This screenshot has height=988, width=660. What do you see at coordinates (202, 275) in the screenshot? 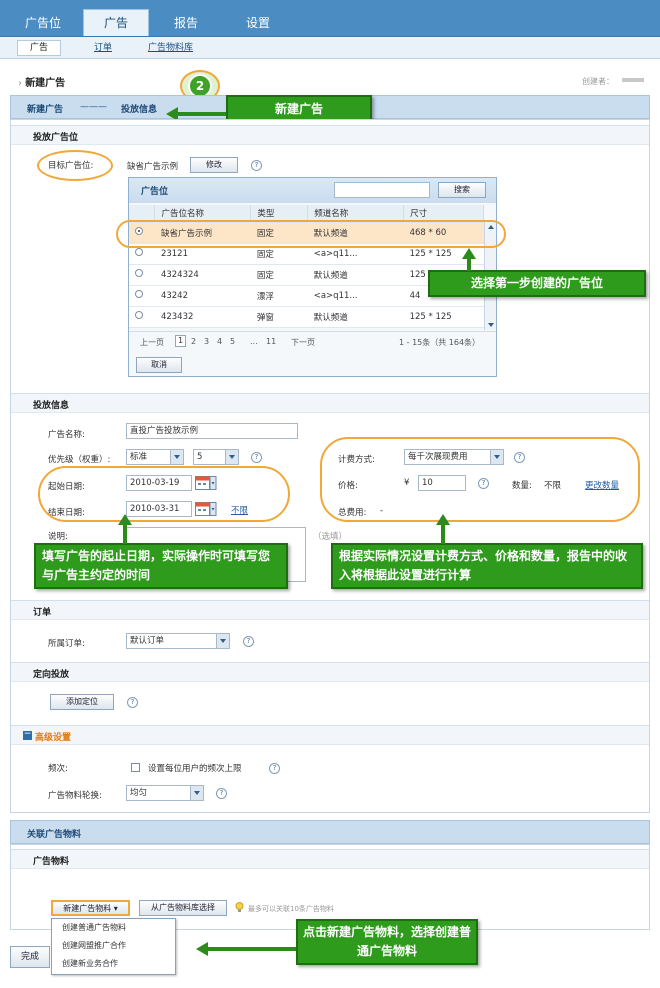
I see `cell-name: 4324324` at bounding box center [202, 275].